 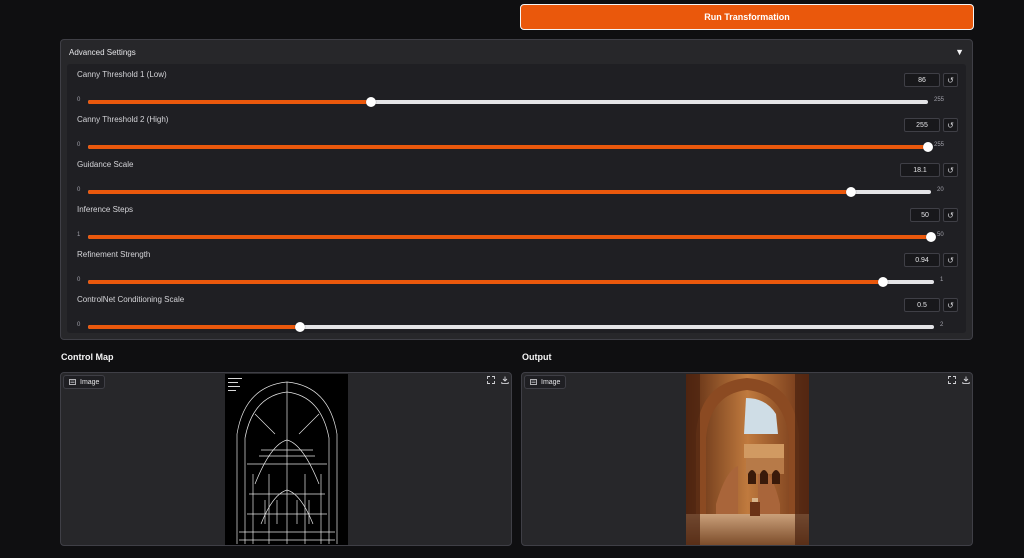 What do you see at coordinates (747, 17) in the screenshot?
I see `run-transformation-button: Run Transformation` at bounding box center [747, 17].